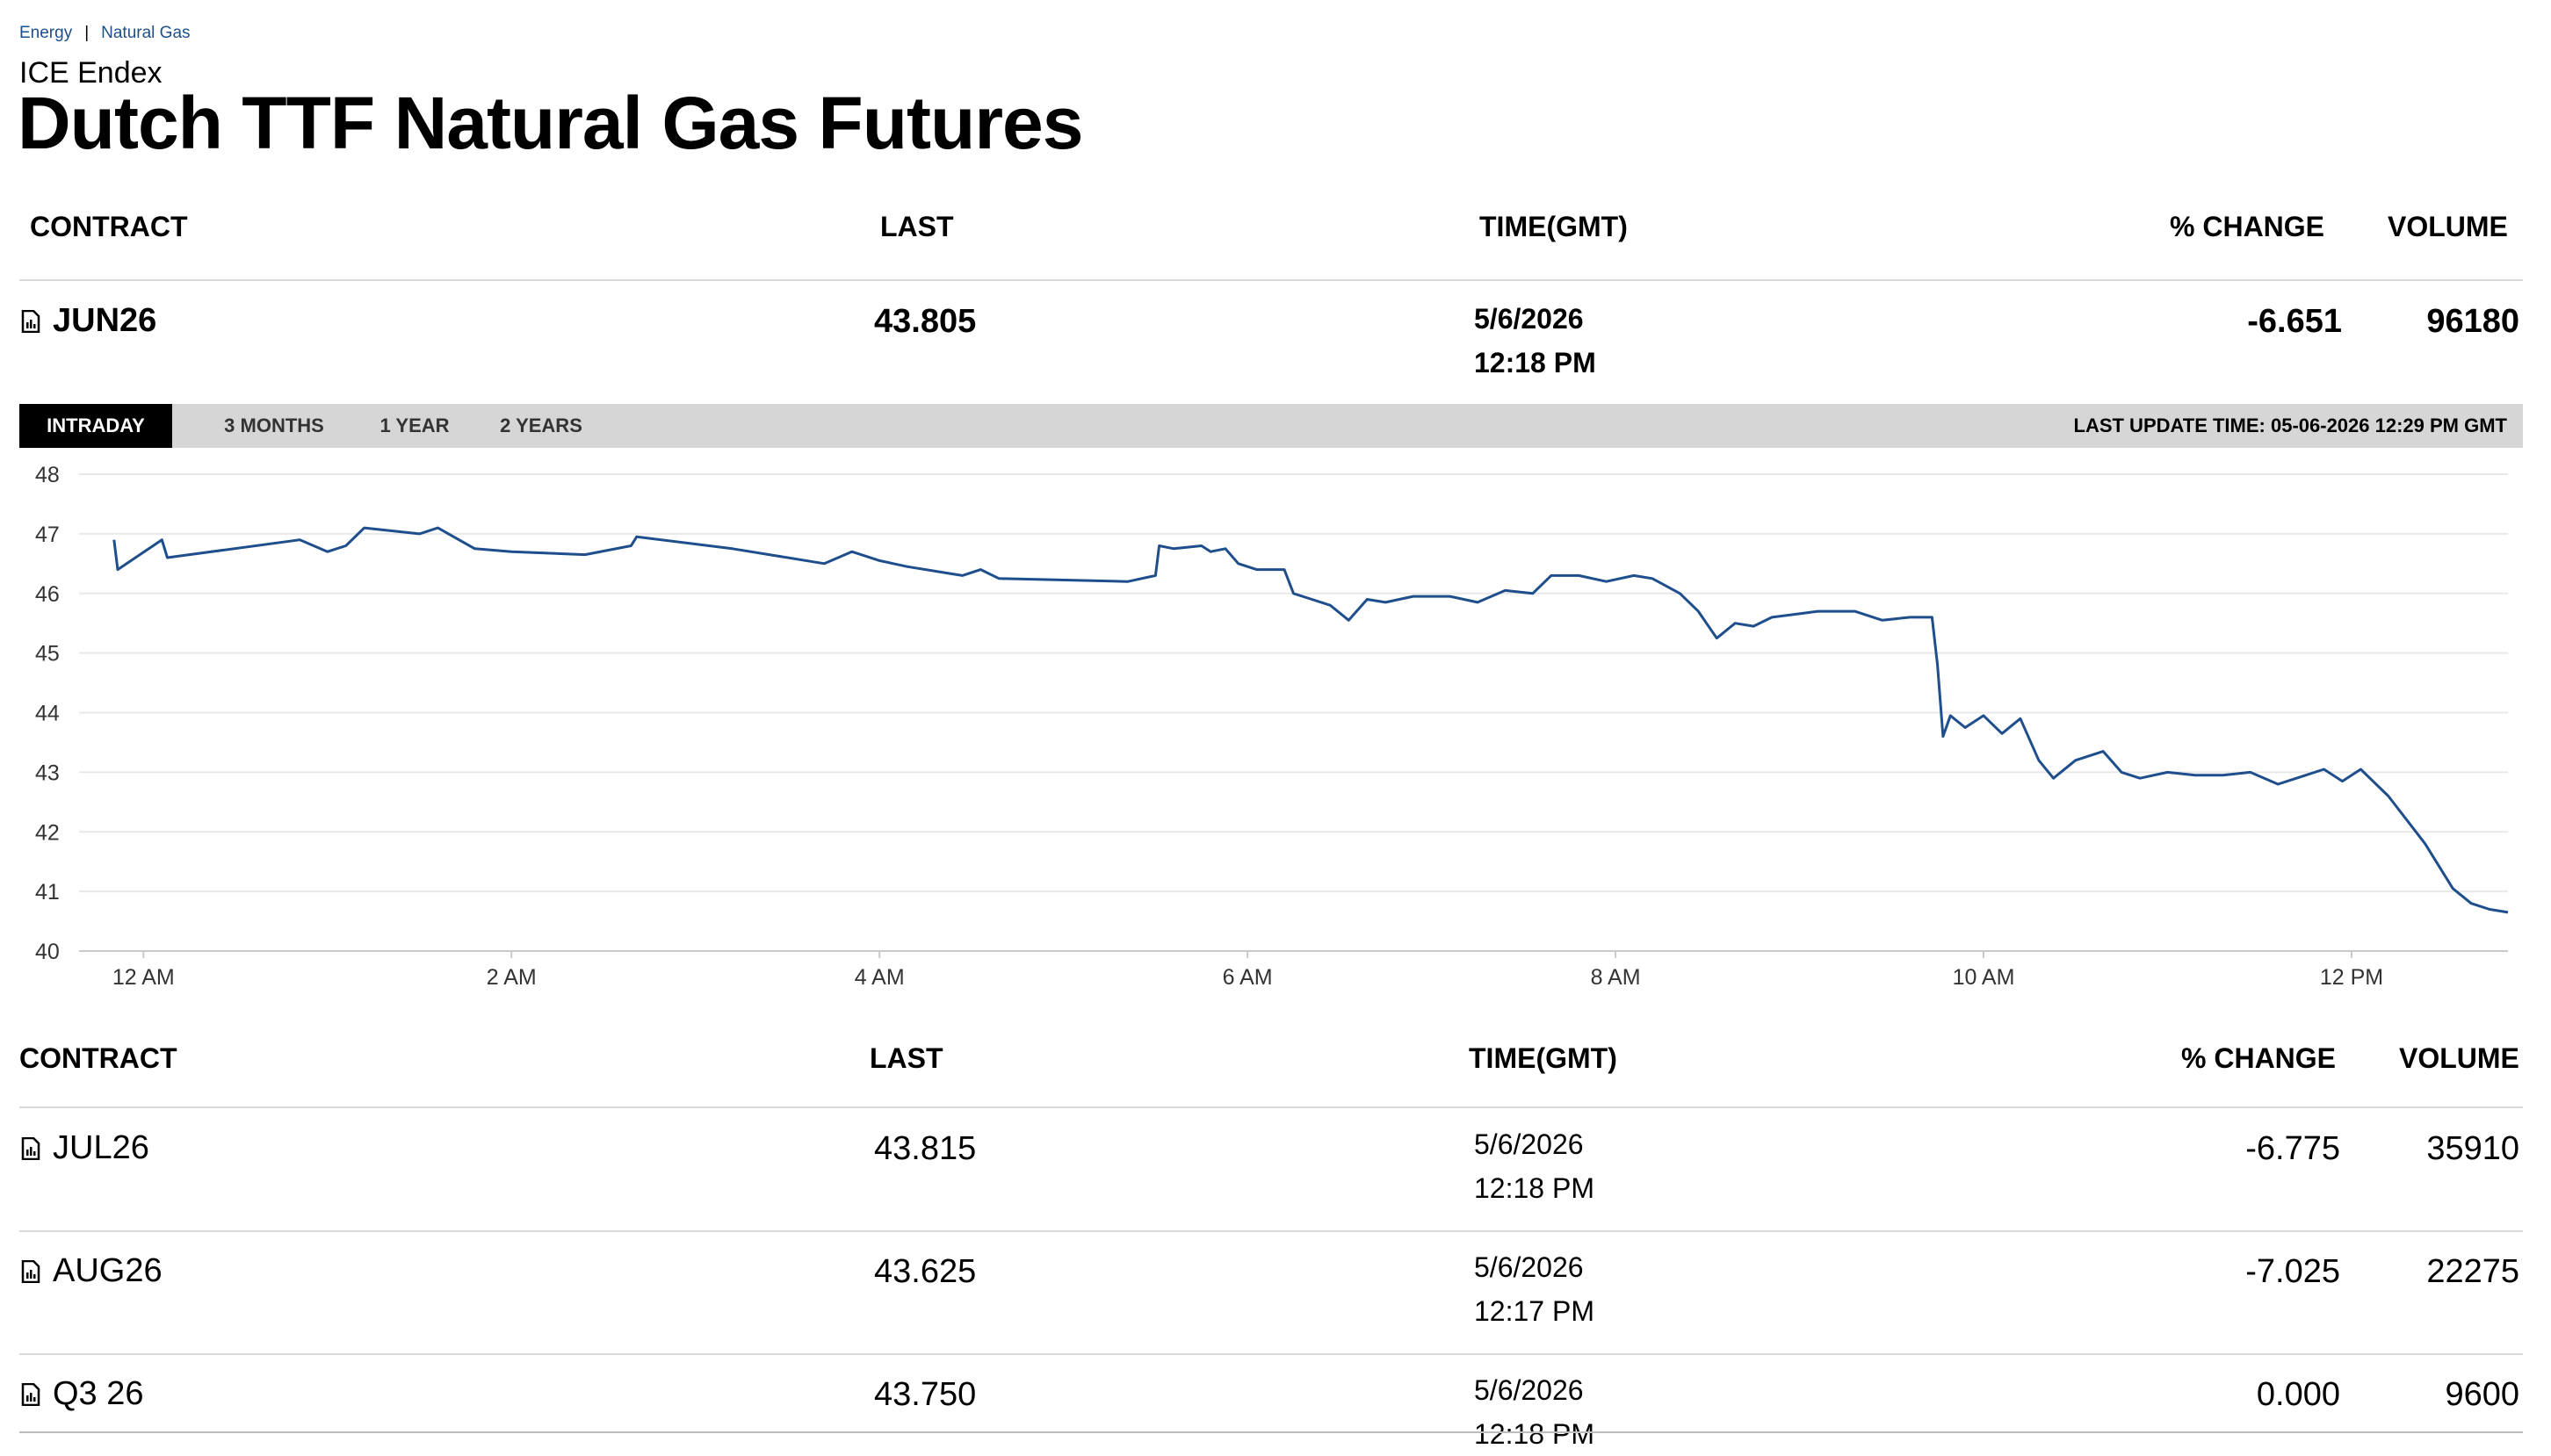 The image size is (2551, 1456). What do you see at coordinates (906, 1058) in the screenshot?
I see `column-header-last-lower: LAST` at bounding box center [906, 1058].